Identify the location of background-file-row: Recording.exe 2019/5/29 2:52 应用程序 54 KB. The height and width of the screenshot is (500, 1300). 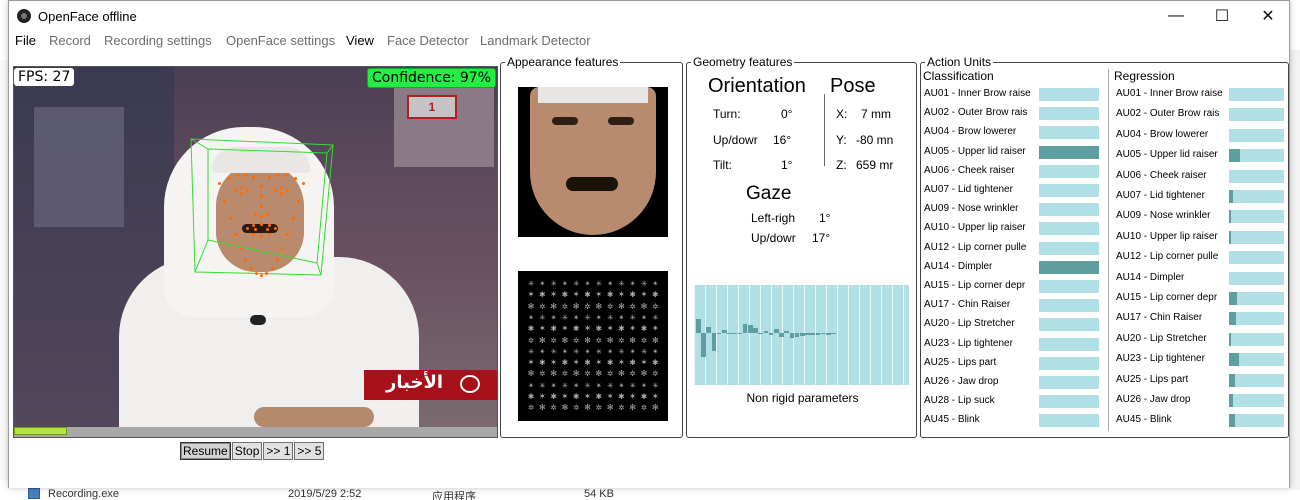
(498, 494).